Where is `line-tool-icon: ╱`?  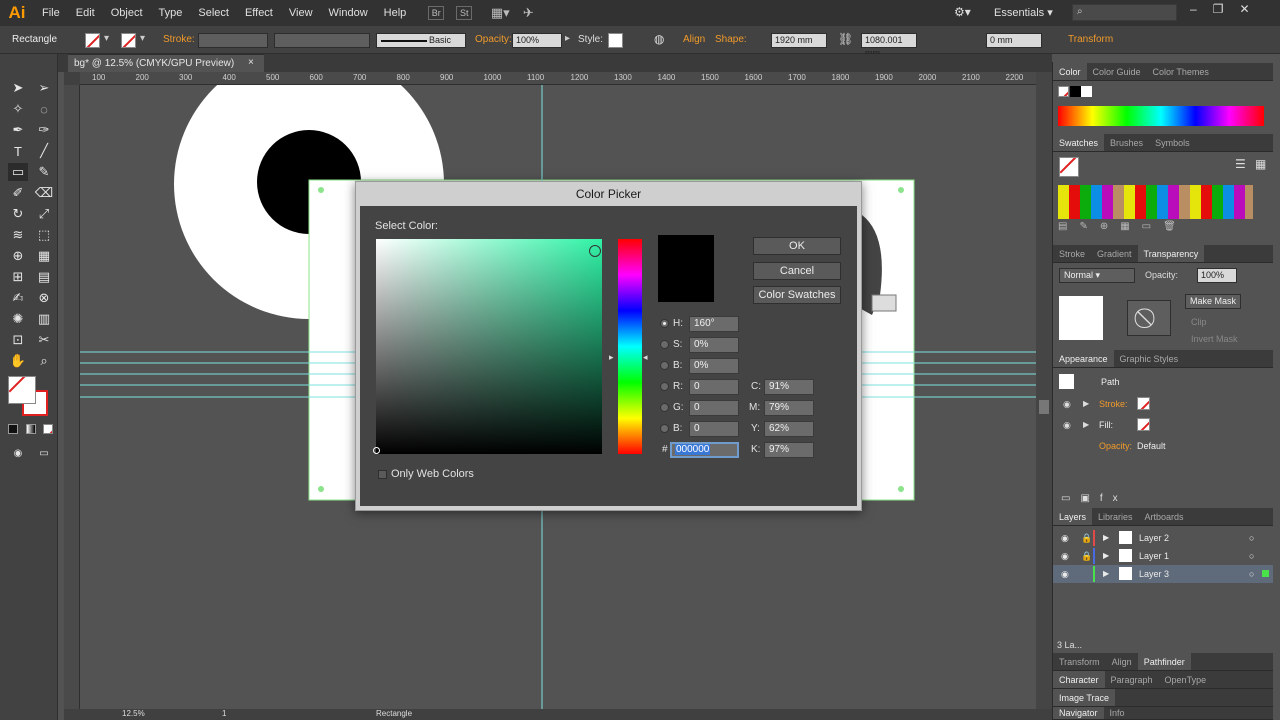 line-tool-icon: ╱ is located at coordinates (44, 151).